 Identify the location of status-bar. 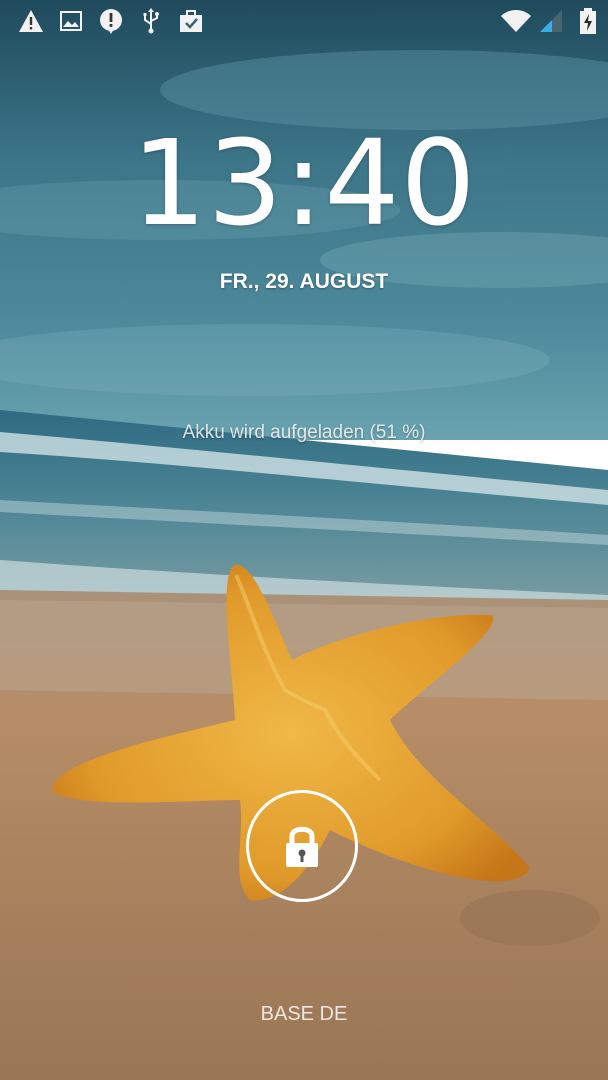
(304, 22).